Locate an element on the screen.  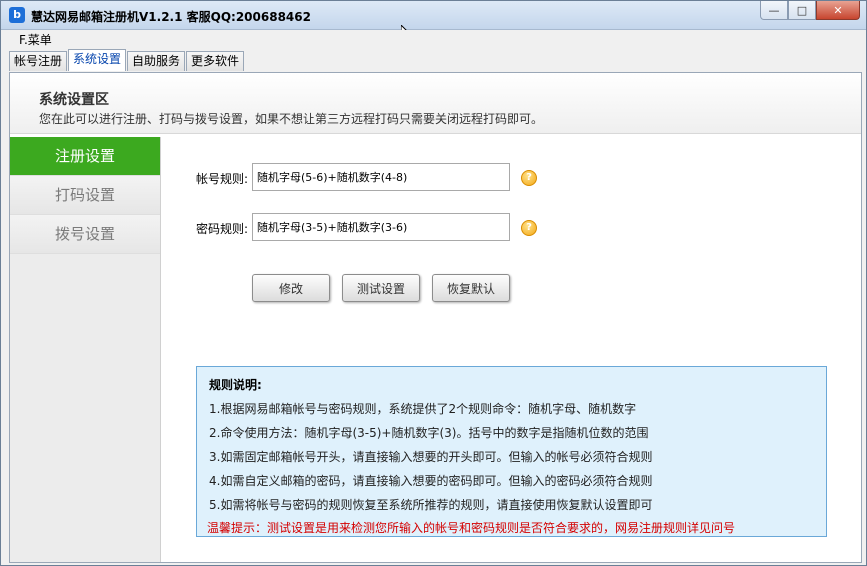
password-rule-input is located at coordinates (381, 227).